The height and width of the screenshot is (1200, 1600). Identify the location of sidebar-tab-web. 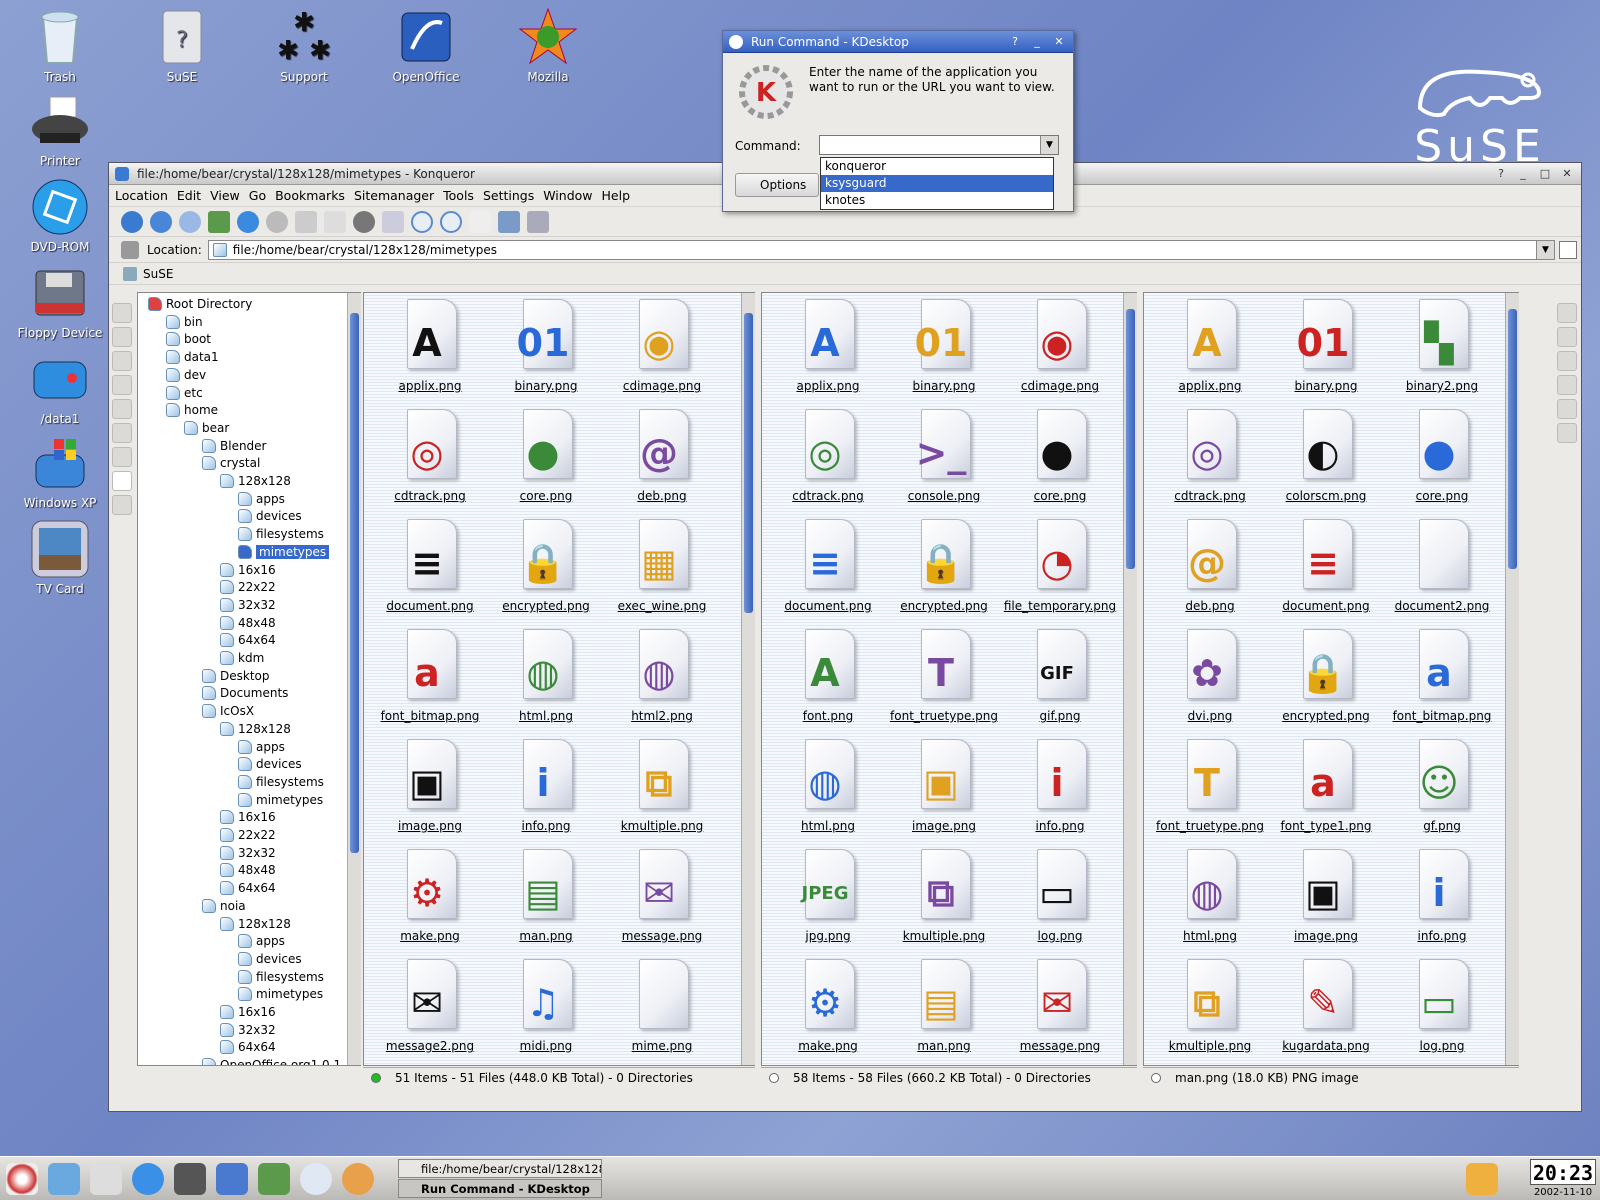
(122, 457).